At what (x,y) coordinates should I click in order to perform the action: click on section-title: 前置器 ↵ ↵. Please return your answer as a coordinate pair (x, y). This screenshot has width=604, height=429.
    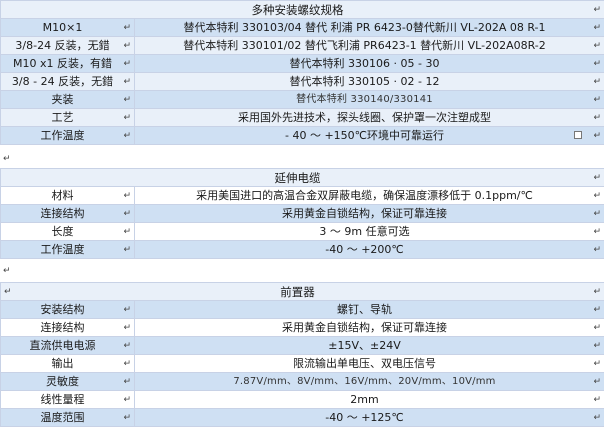
    Looking at the image, I should click on (302, 291).